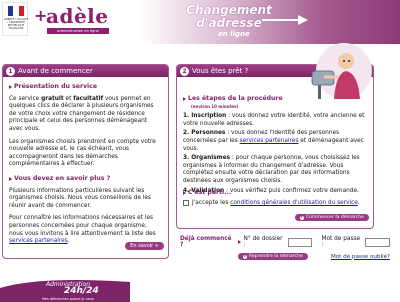 Image resolution: width=400 pixels, height=302 pixels. I want to click on learn-more-heading: Vous devez en savoir plus ?, so click(85, 179).